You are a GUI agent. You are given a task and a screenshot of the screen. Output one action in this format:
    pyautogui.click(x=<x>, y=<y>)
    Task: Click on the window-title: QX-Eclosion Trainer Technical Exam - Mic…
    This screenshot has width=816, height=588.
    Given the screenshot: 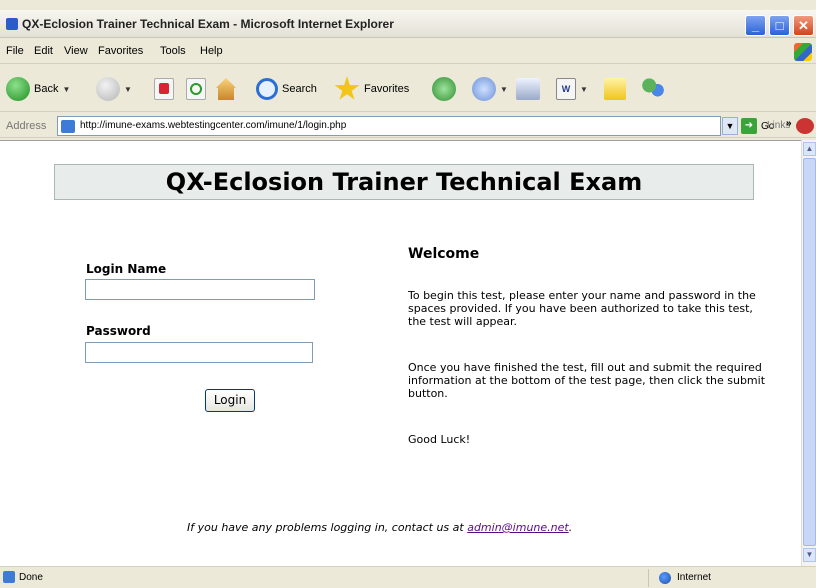 What is the action you would take?
    pyautogui.click(x=208, y=24)
    